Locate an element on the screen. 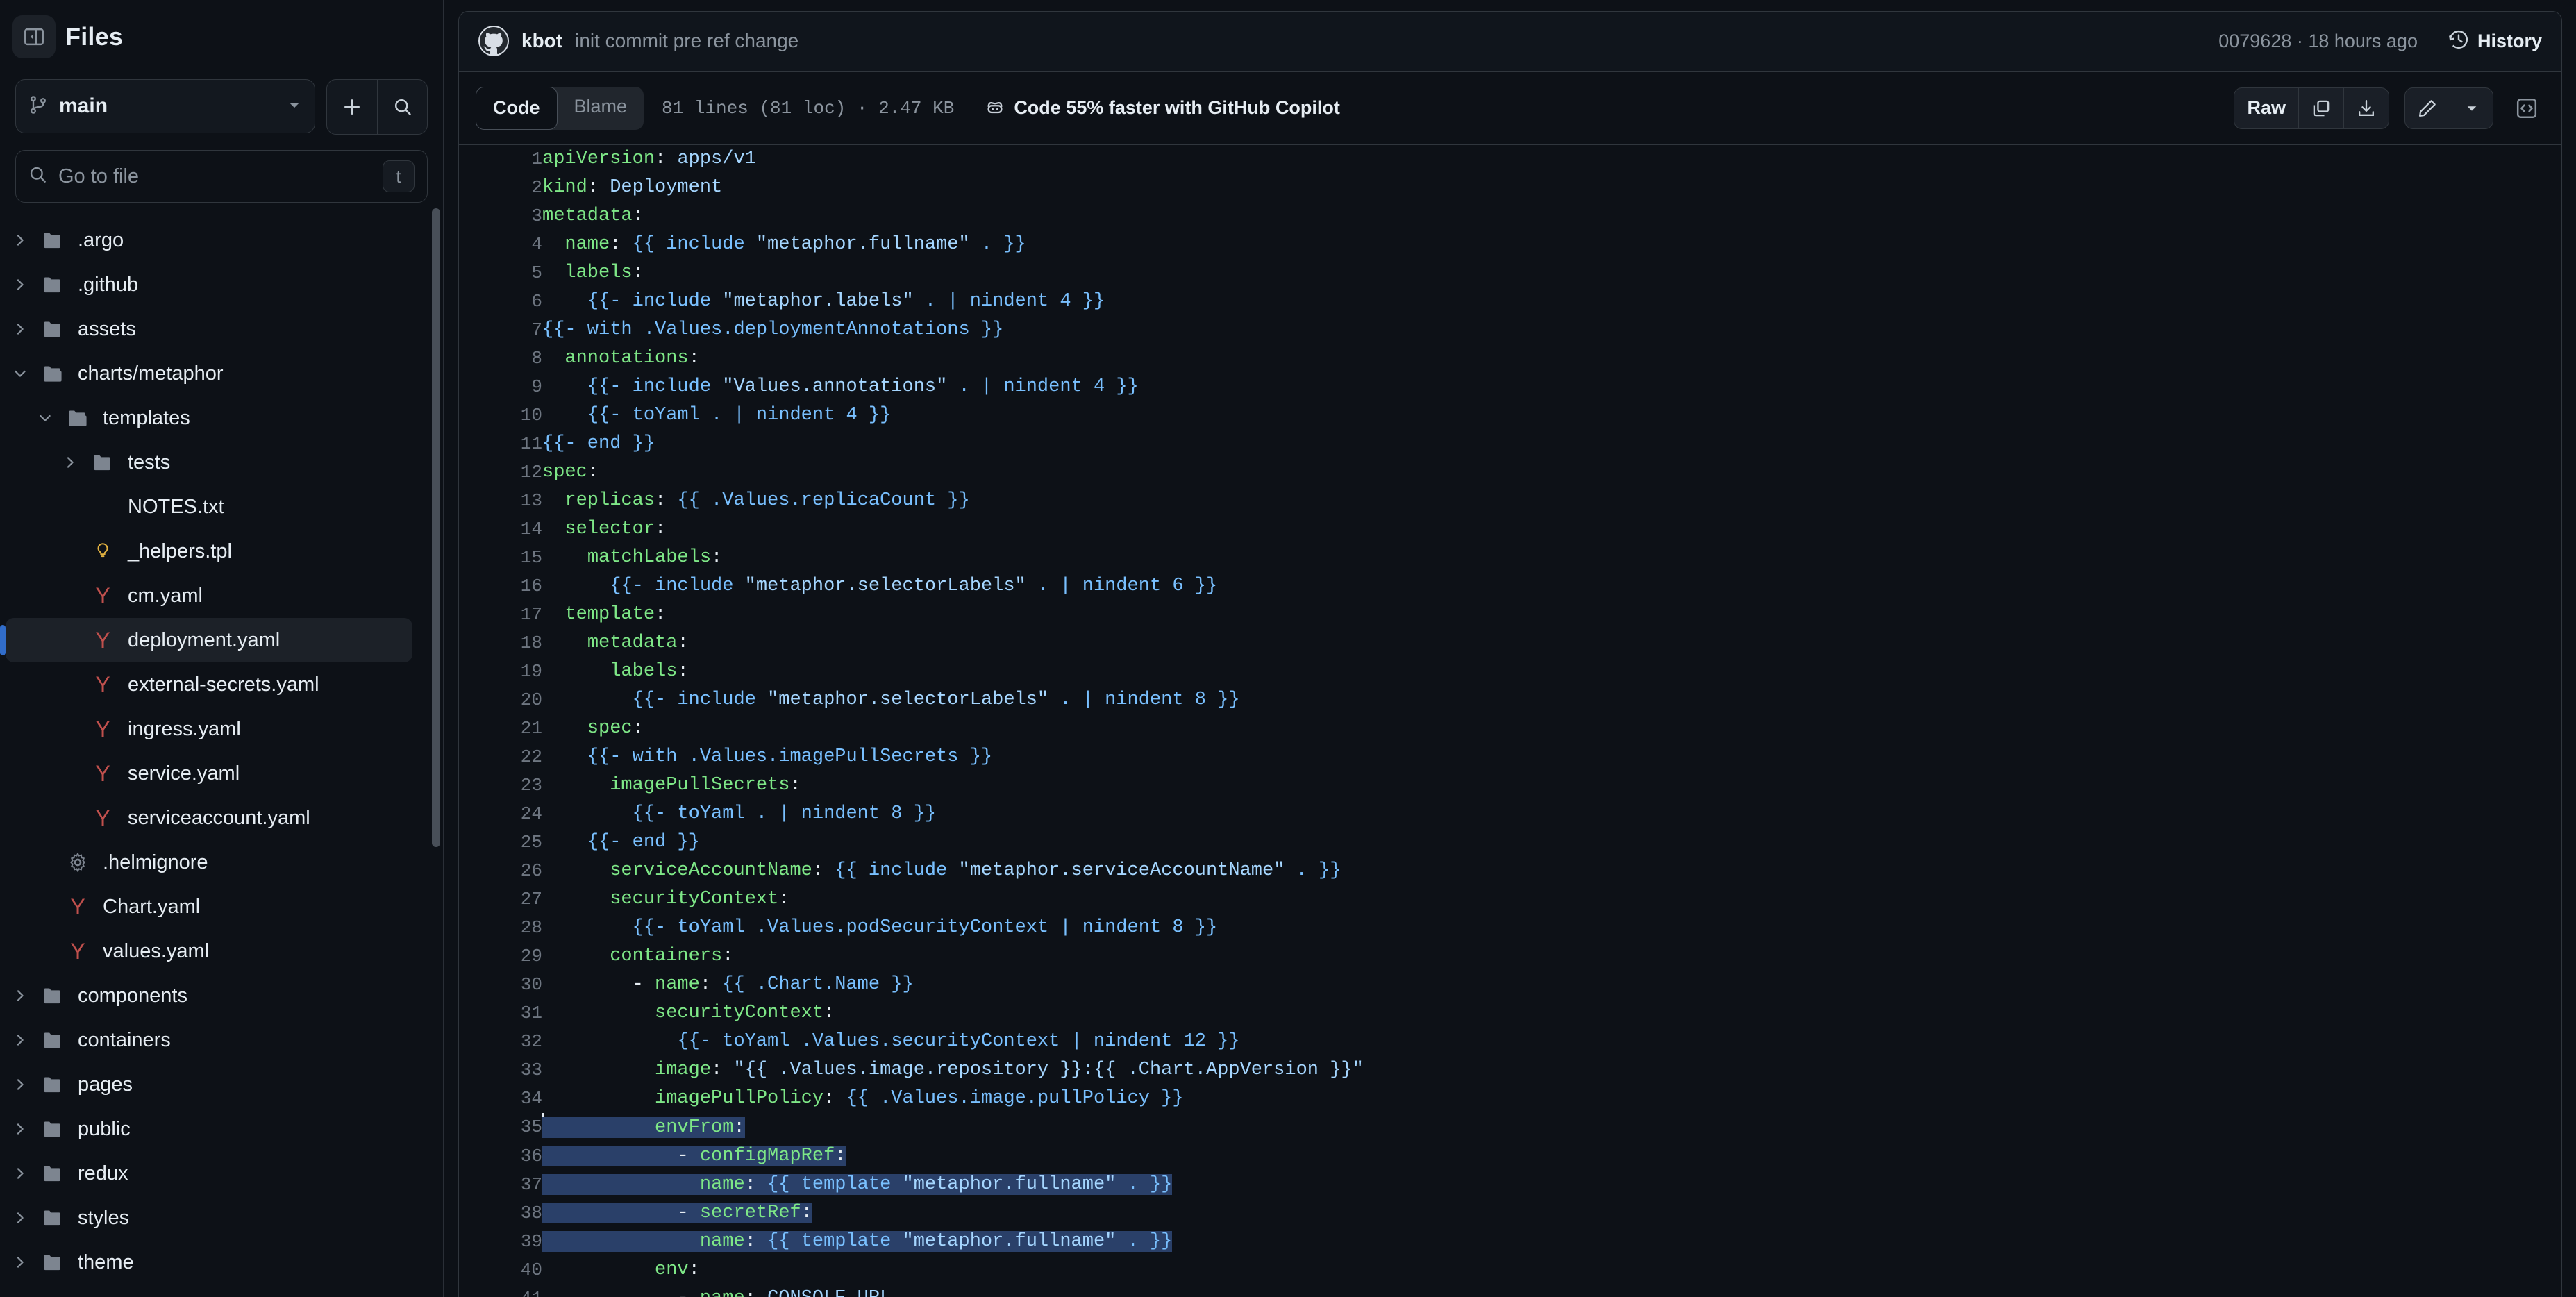 This screenshot has height=1297, width=2576. line-number: 30 is located at coordinates (500, 985).